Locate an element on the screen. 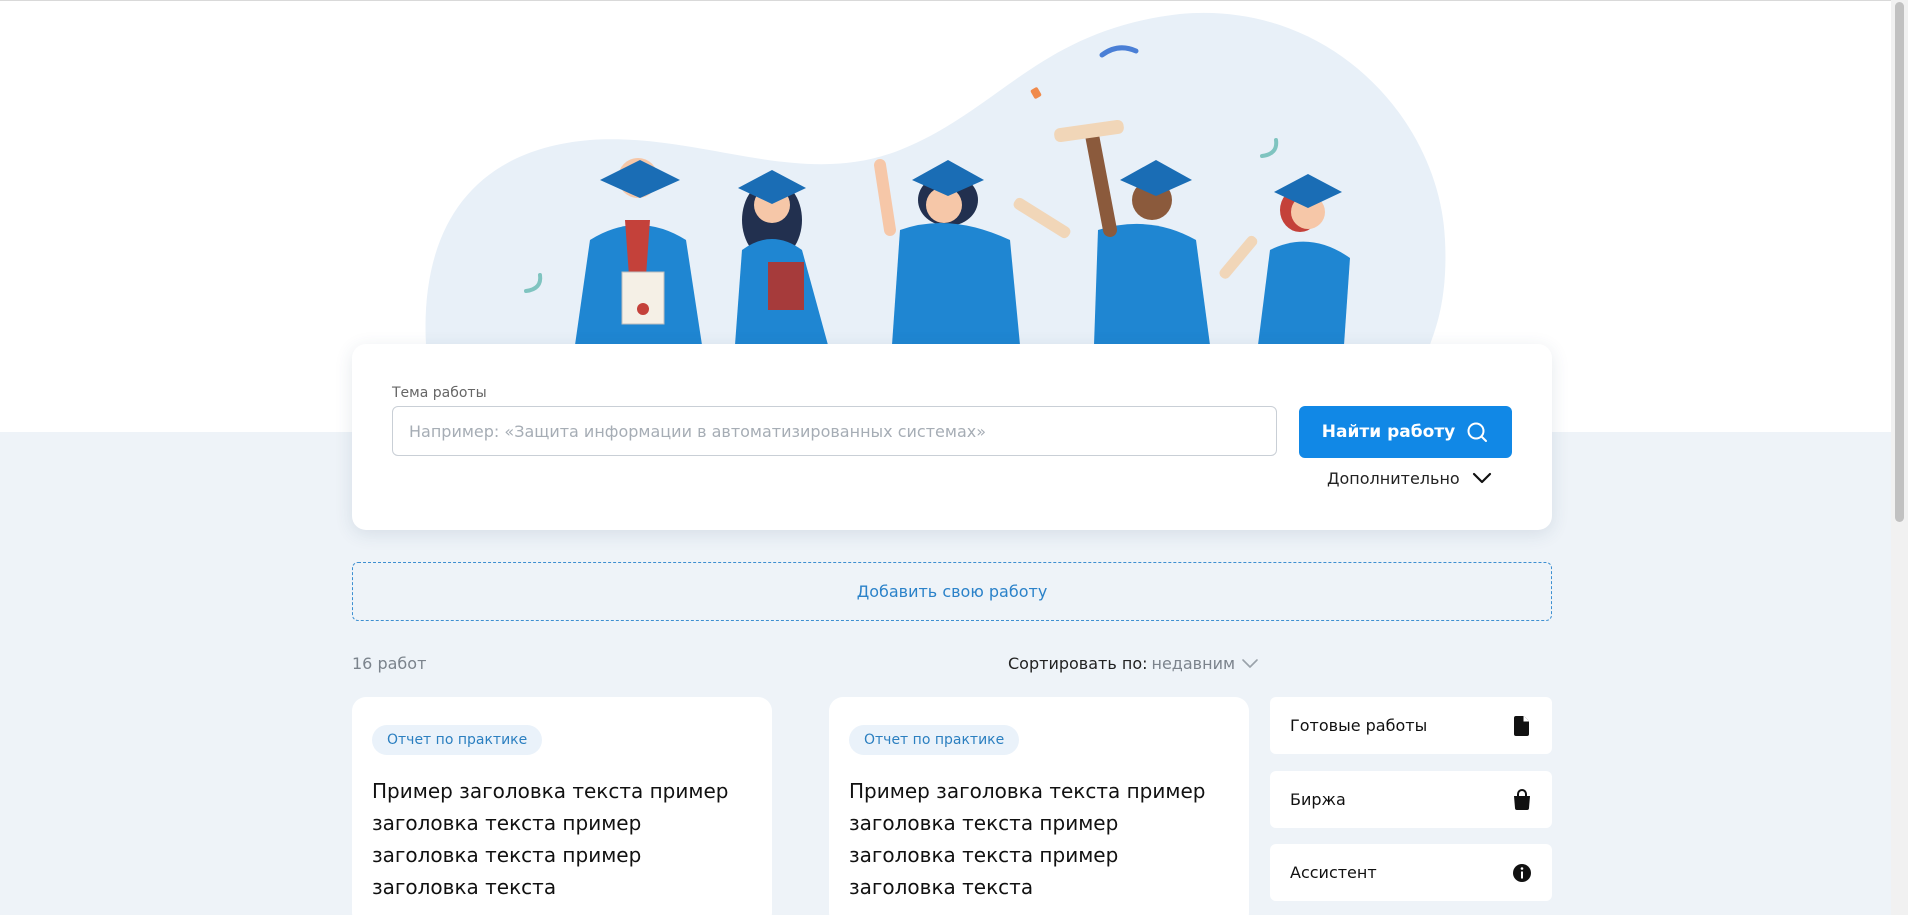 This screenshot has width=1908, height=915. search-field-label: Тема работы is located at coordinates (439, 393).